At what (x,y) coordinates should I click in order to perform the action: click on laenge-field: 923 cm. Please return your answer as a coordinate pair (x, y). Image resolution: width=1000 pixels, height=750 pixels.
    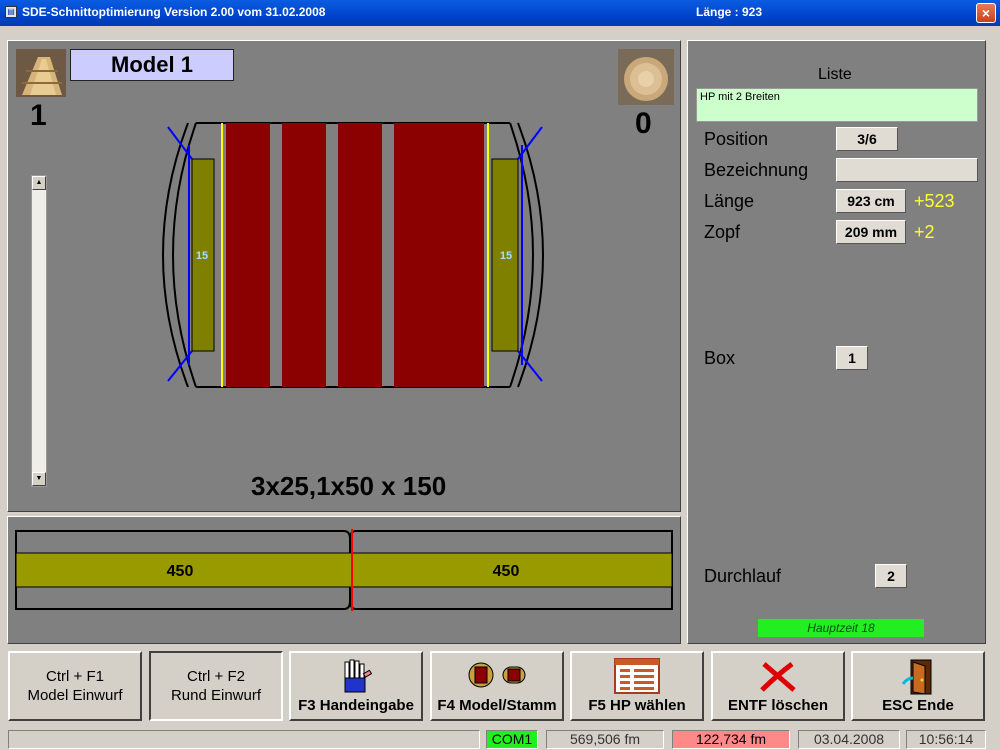
    Looking at the image, I should click on (871, 201).